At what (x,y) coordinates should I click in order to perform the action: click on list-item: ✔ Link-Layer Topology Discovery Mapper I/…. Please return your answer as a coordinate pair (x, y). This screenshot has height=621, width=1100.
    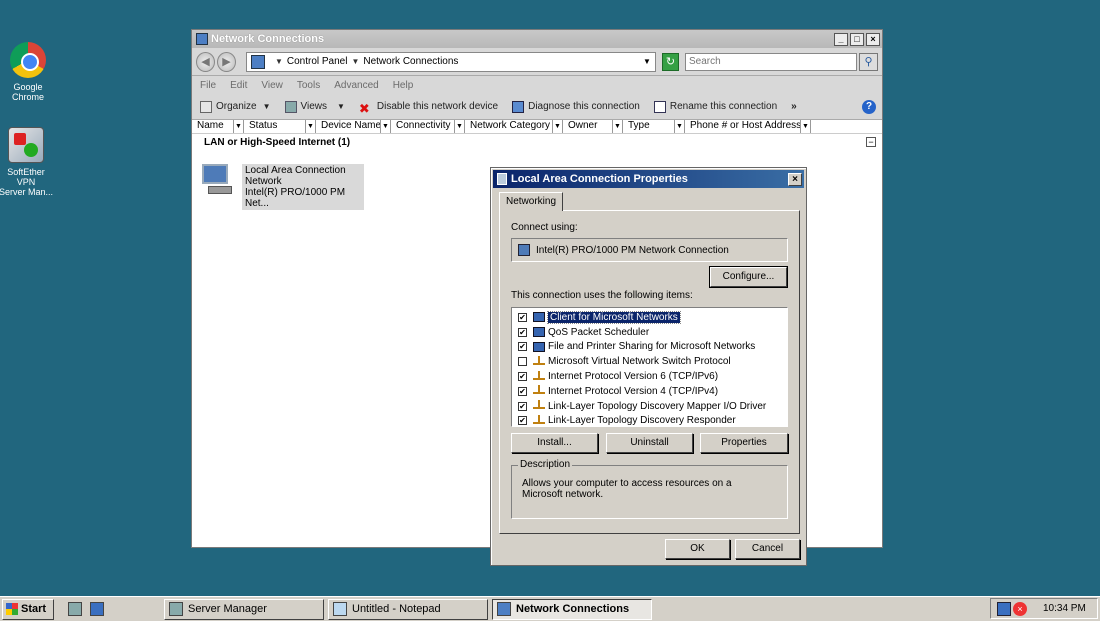
    Looking at the image, I should click on (649, 406).